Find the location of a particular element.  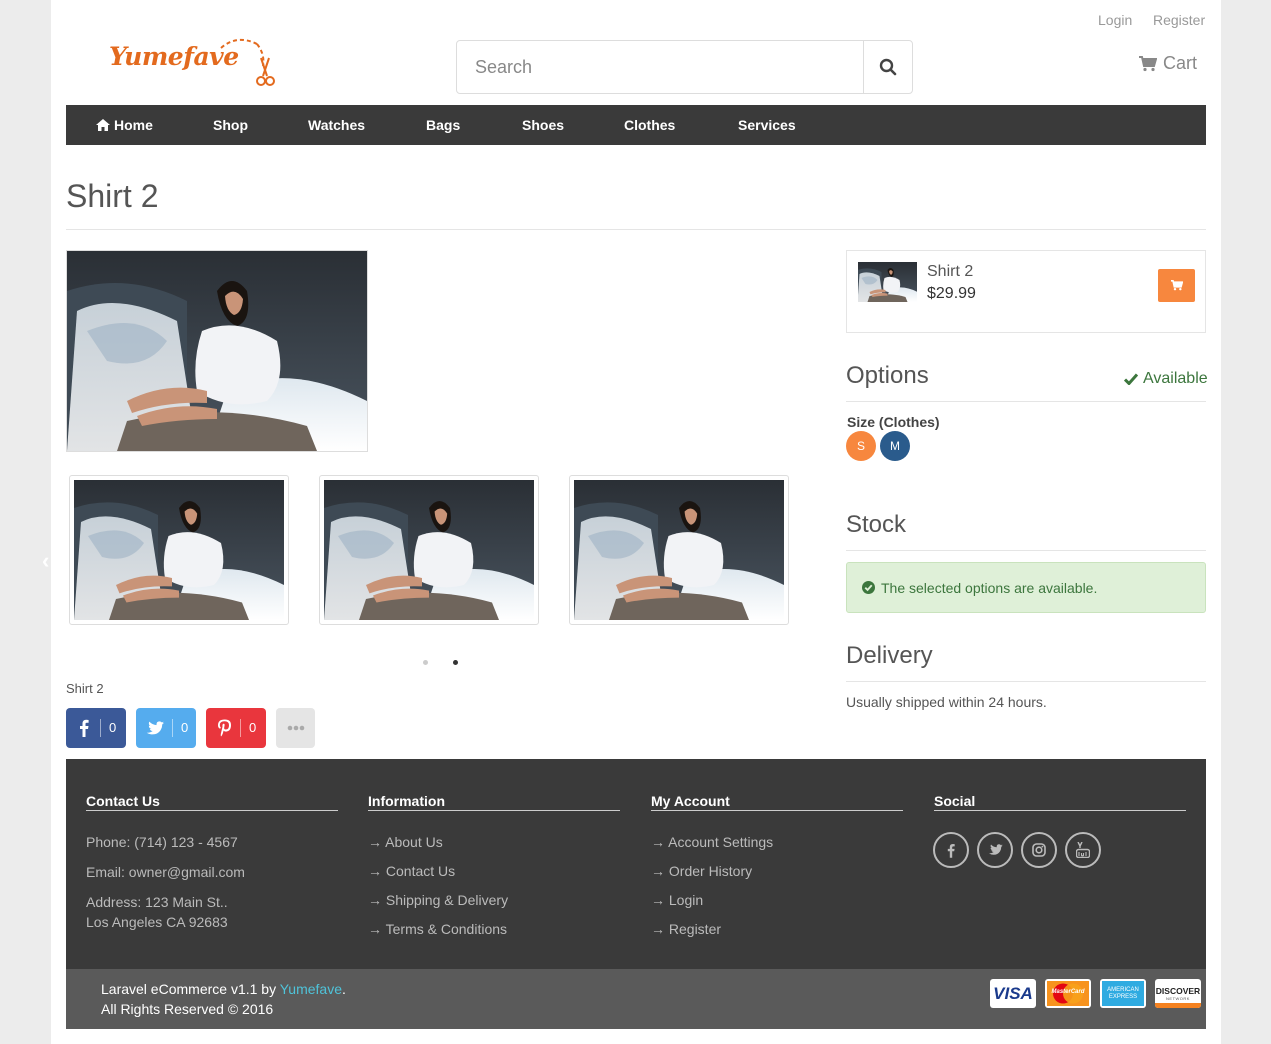

cart-icon is located at coordinates (1176, 285).